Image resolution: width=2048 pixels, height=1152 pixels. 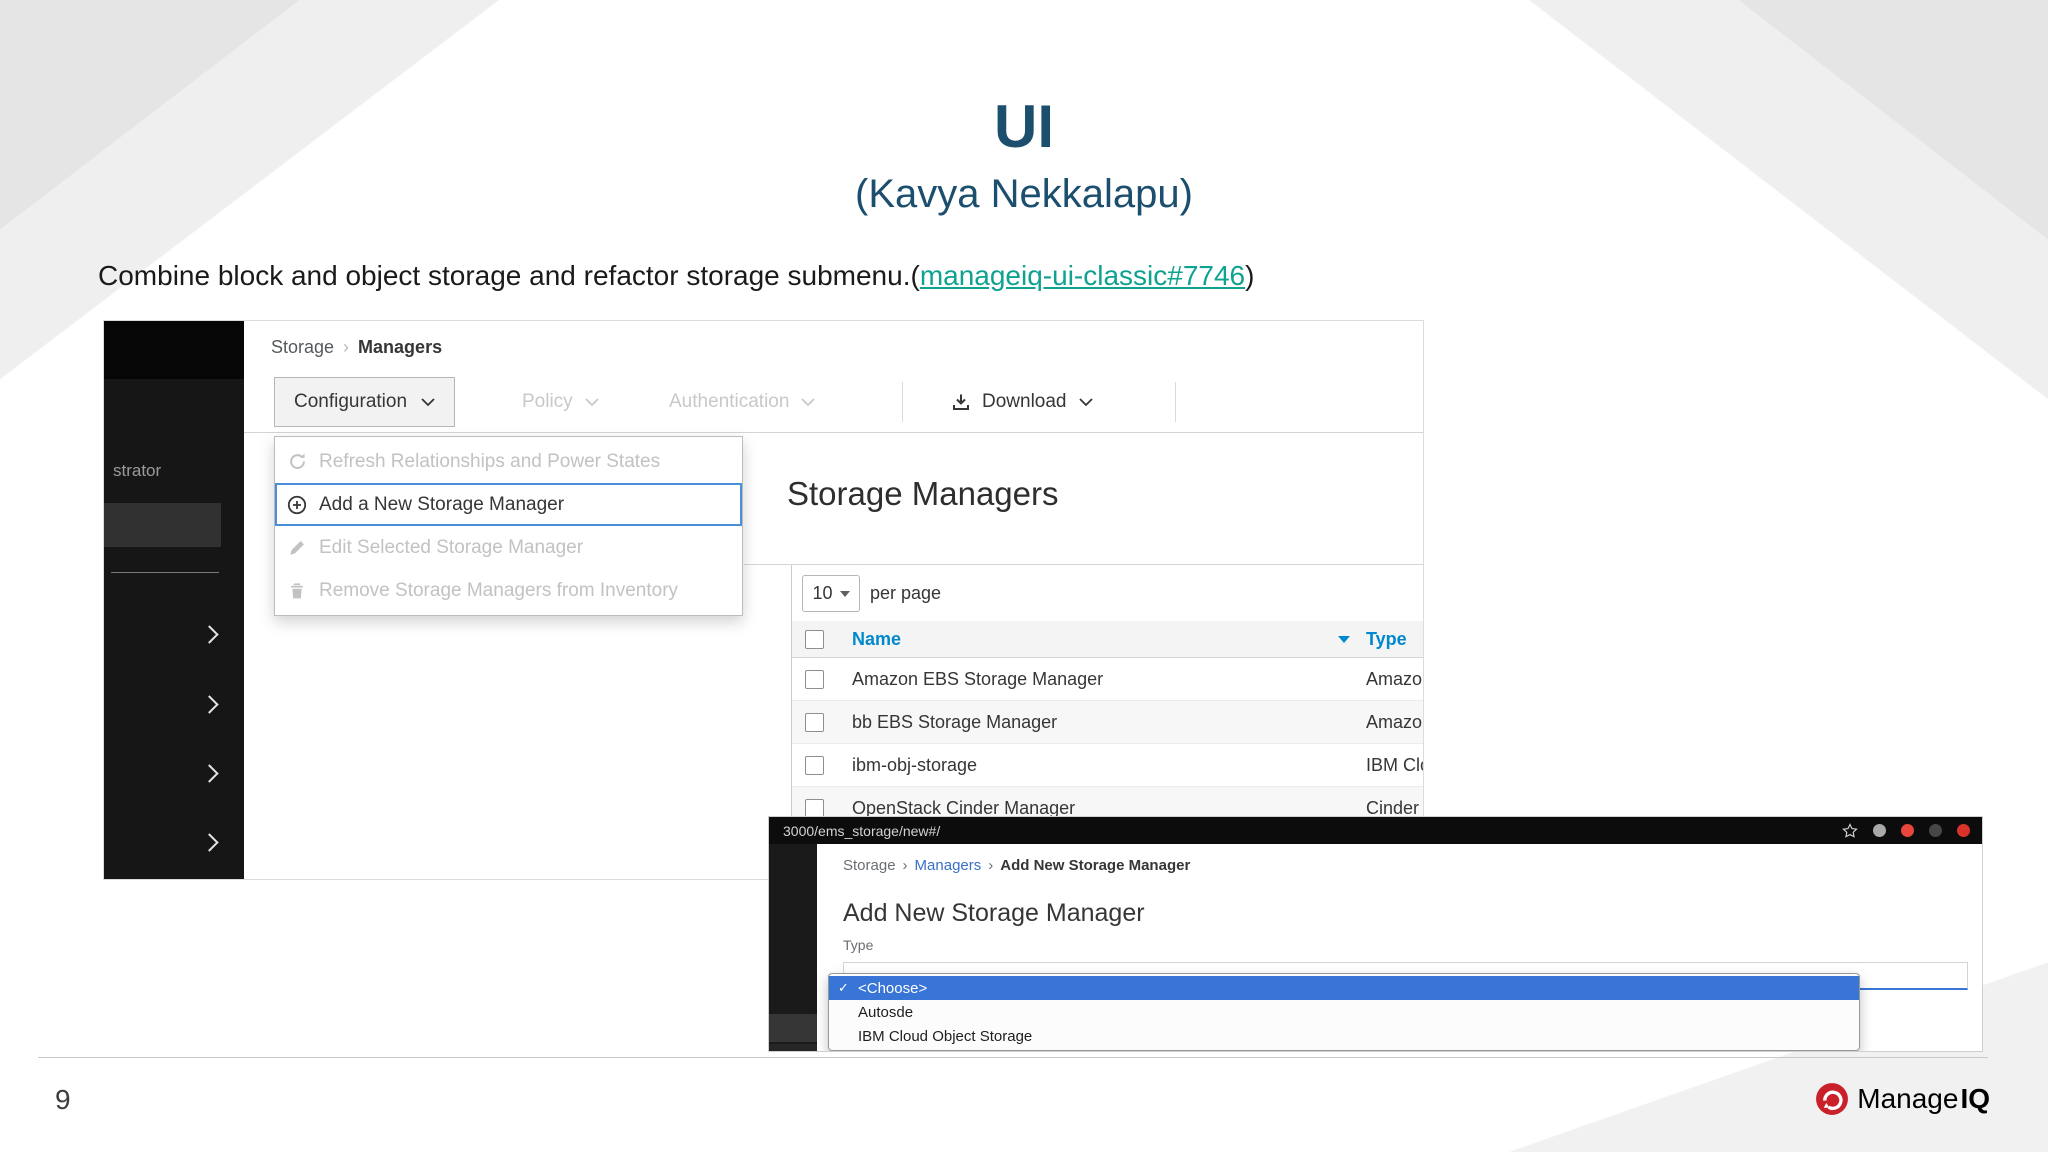 I want to click on option-label: <Choose>, so click(x=893, y=988).